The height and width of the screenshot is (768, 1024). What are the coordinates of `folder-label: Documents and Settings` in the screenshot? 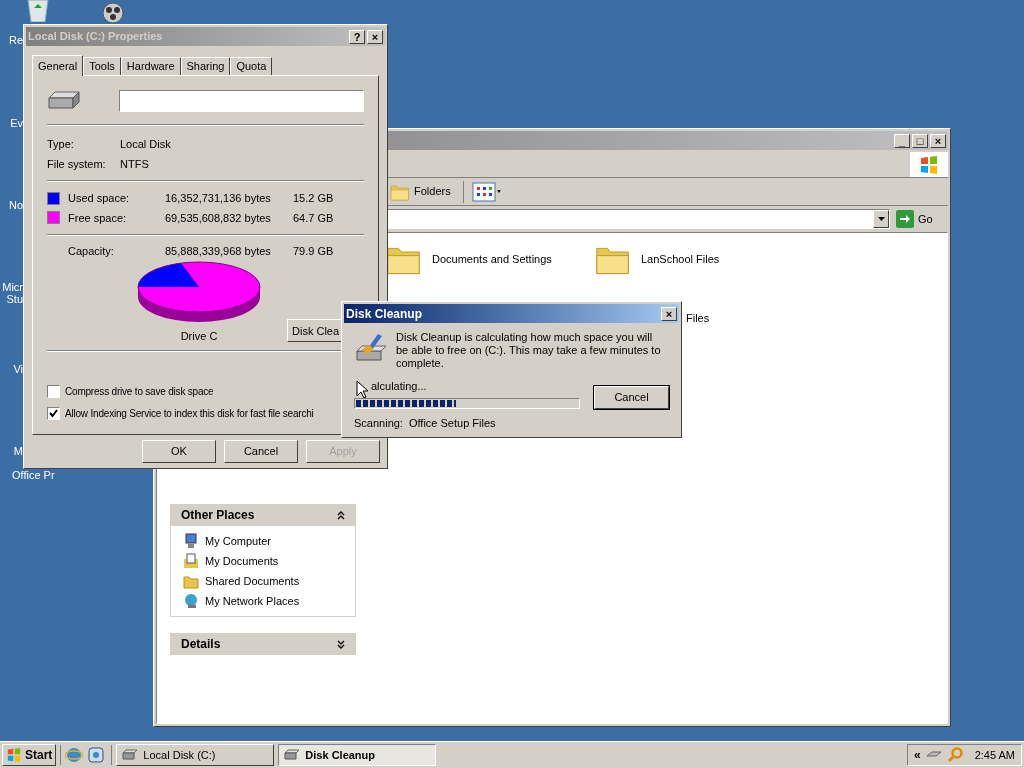 It's located at (492, 259).